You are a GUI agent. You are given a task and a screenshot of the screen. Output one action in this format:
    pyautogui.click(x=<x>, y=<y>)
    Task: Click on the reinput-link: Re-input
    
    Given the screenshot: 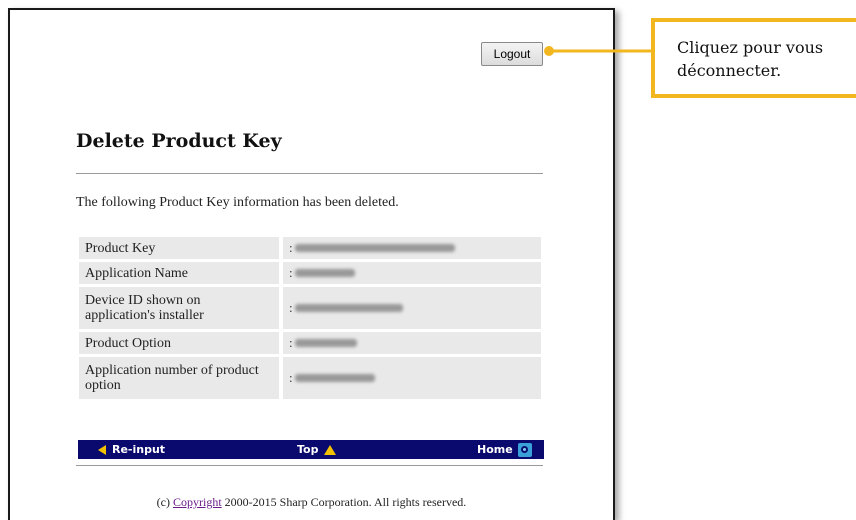 What is the action you would take?
    pyautogui.click(x=131, y=449)
    